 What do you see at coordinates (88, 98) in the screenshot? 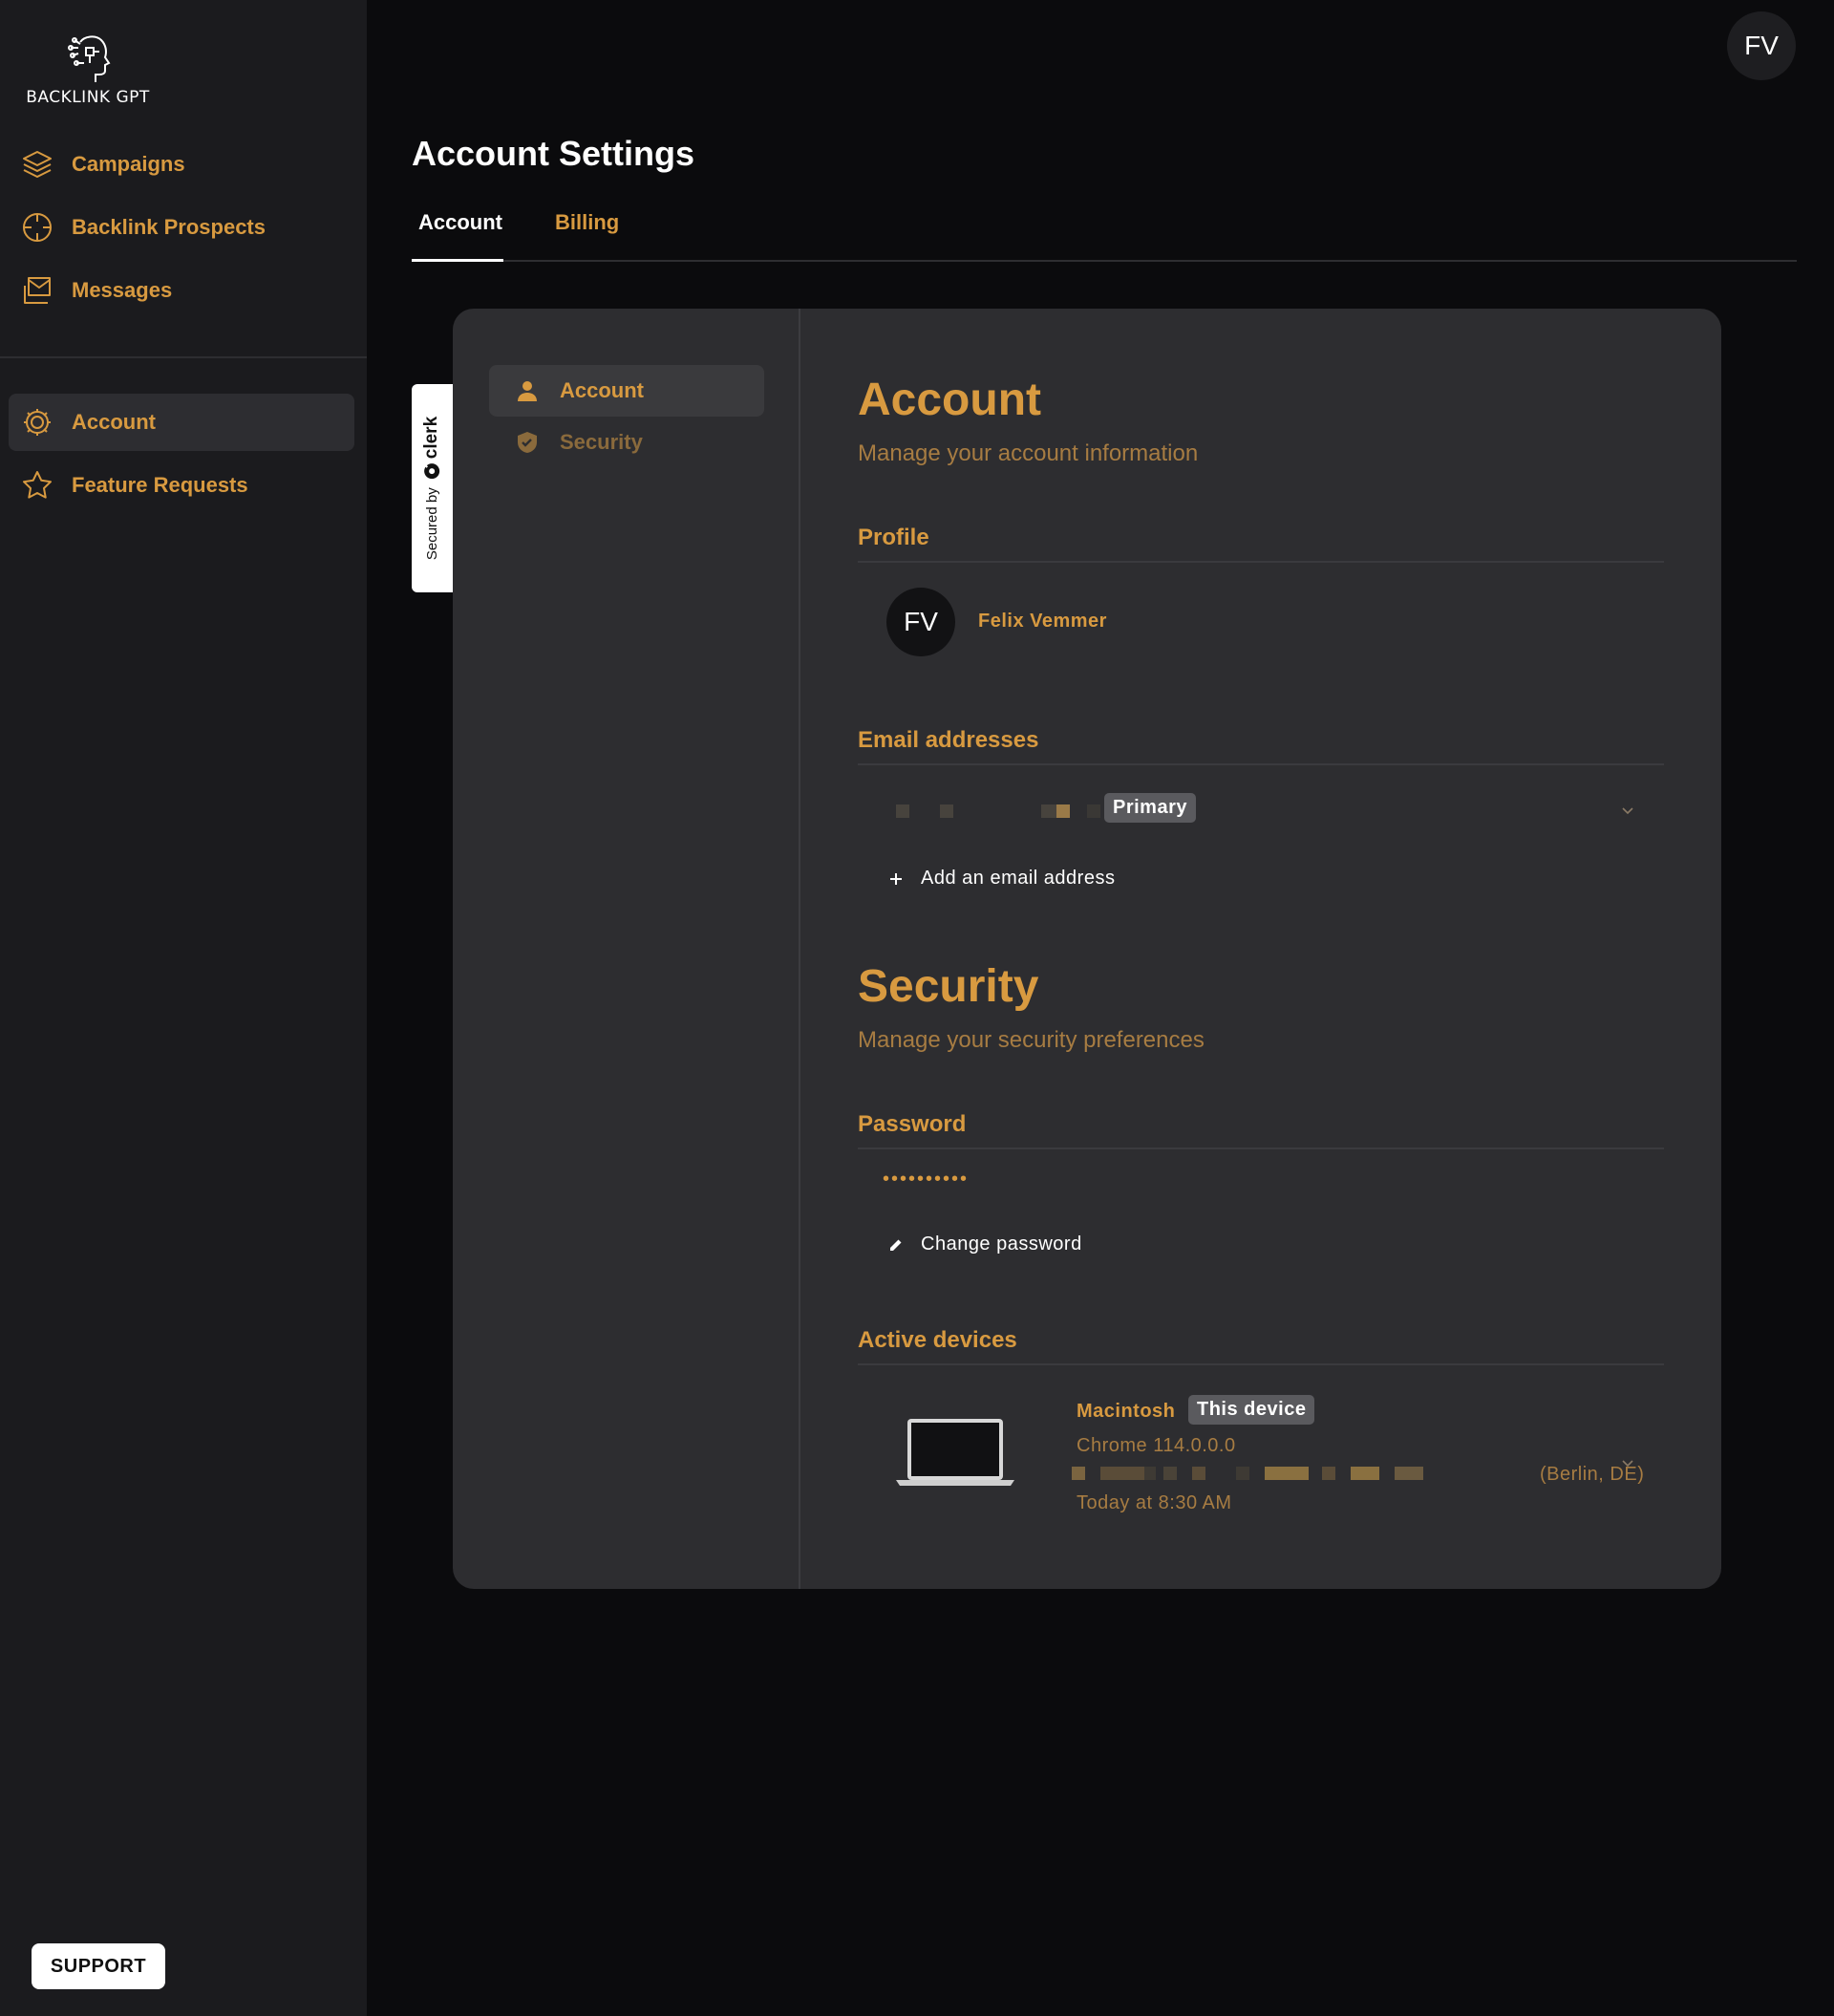
I see `logo-text: BACKLINK GPT` at bounding box center [88, 98].